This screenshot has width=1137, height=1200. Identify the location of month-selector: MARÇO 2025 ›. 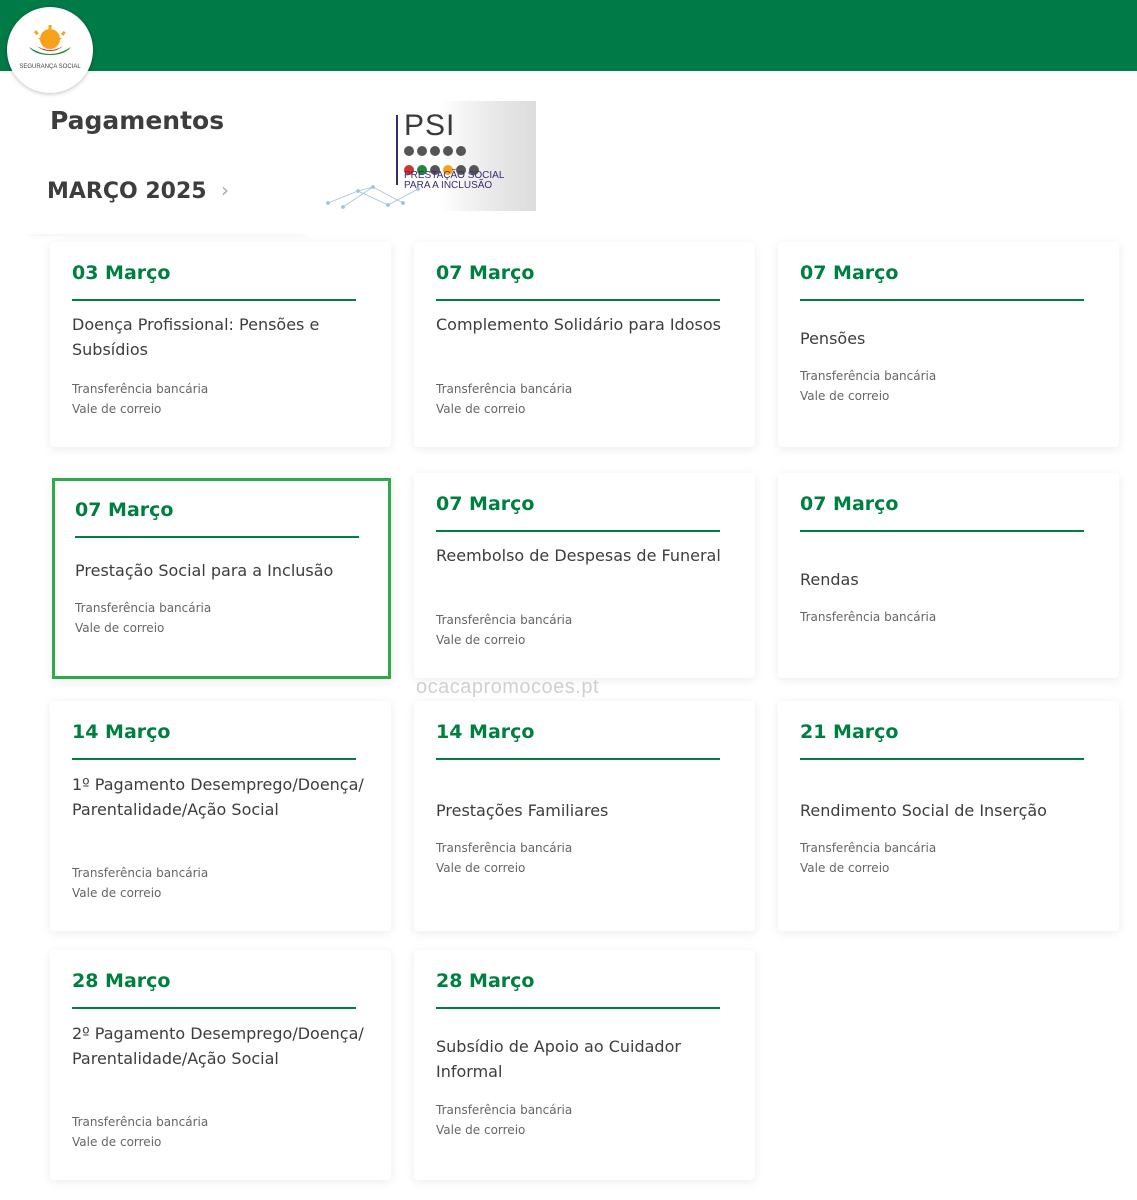
(167, 201).